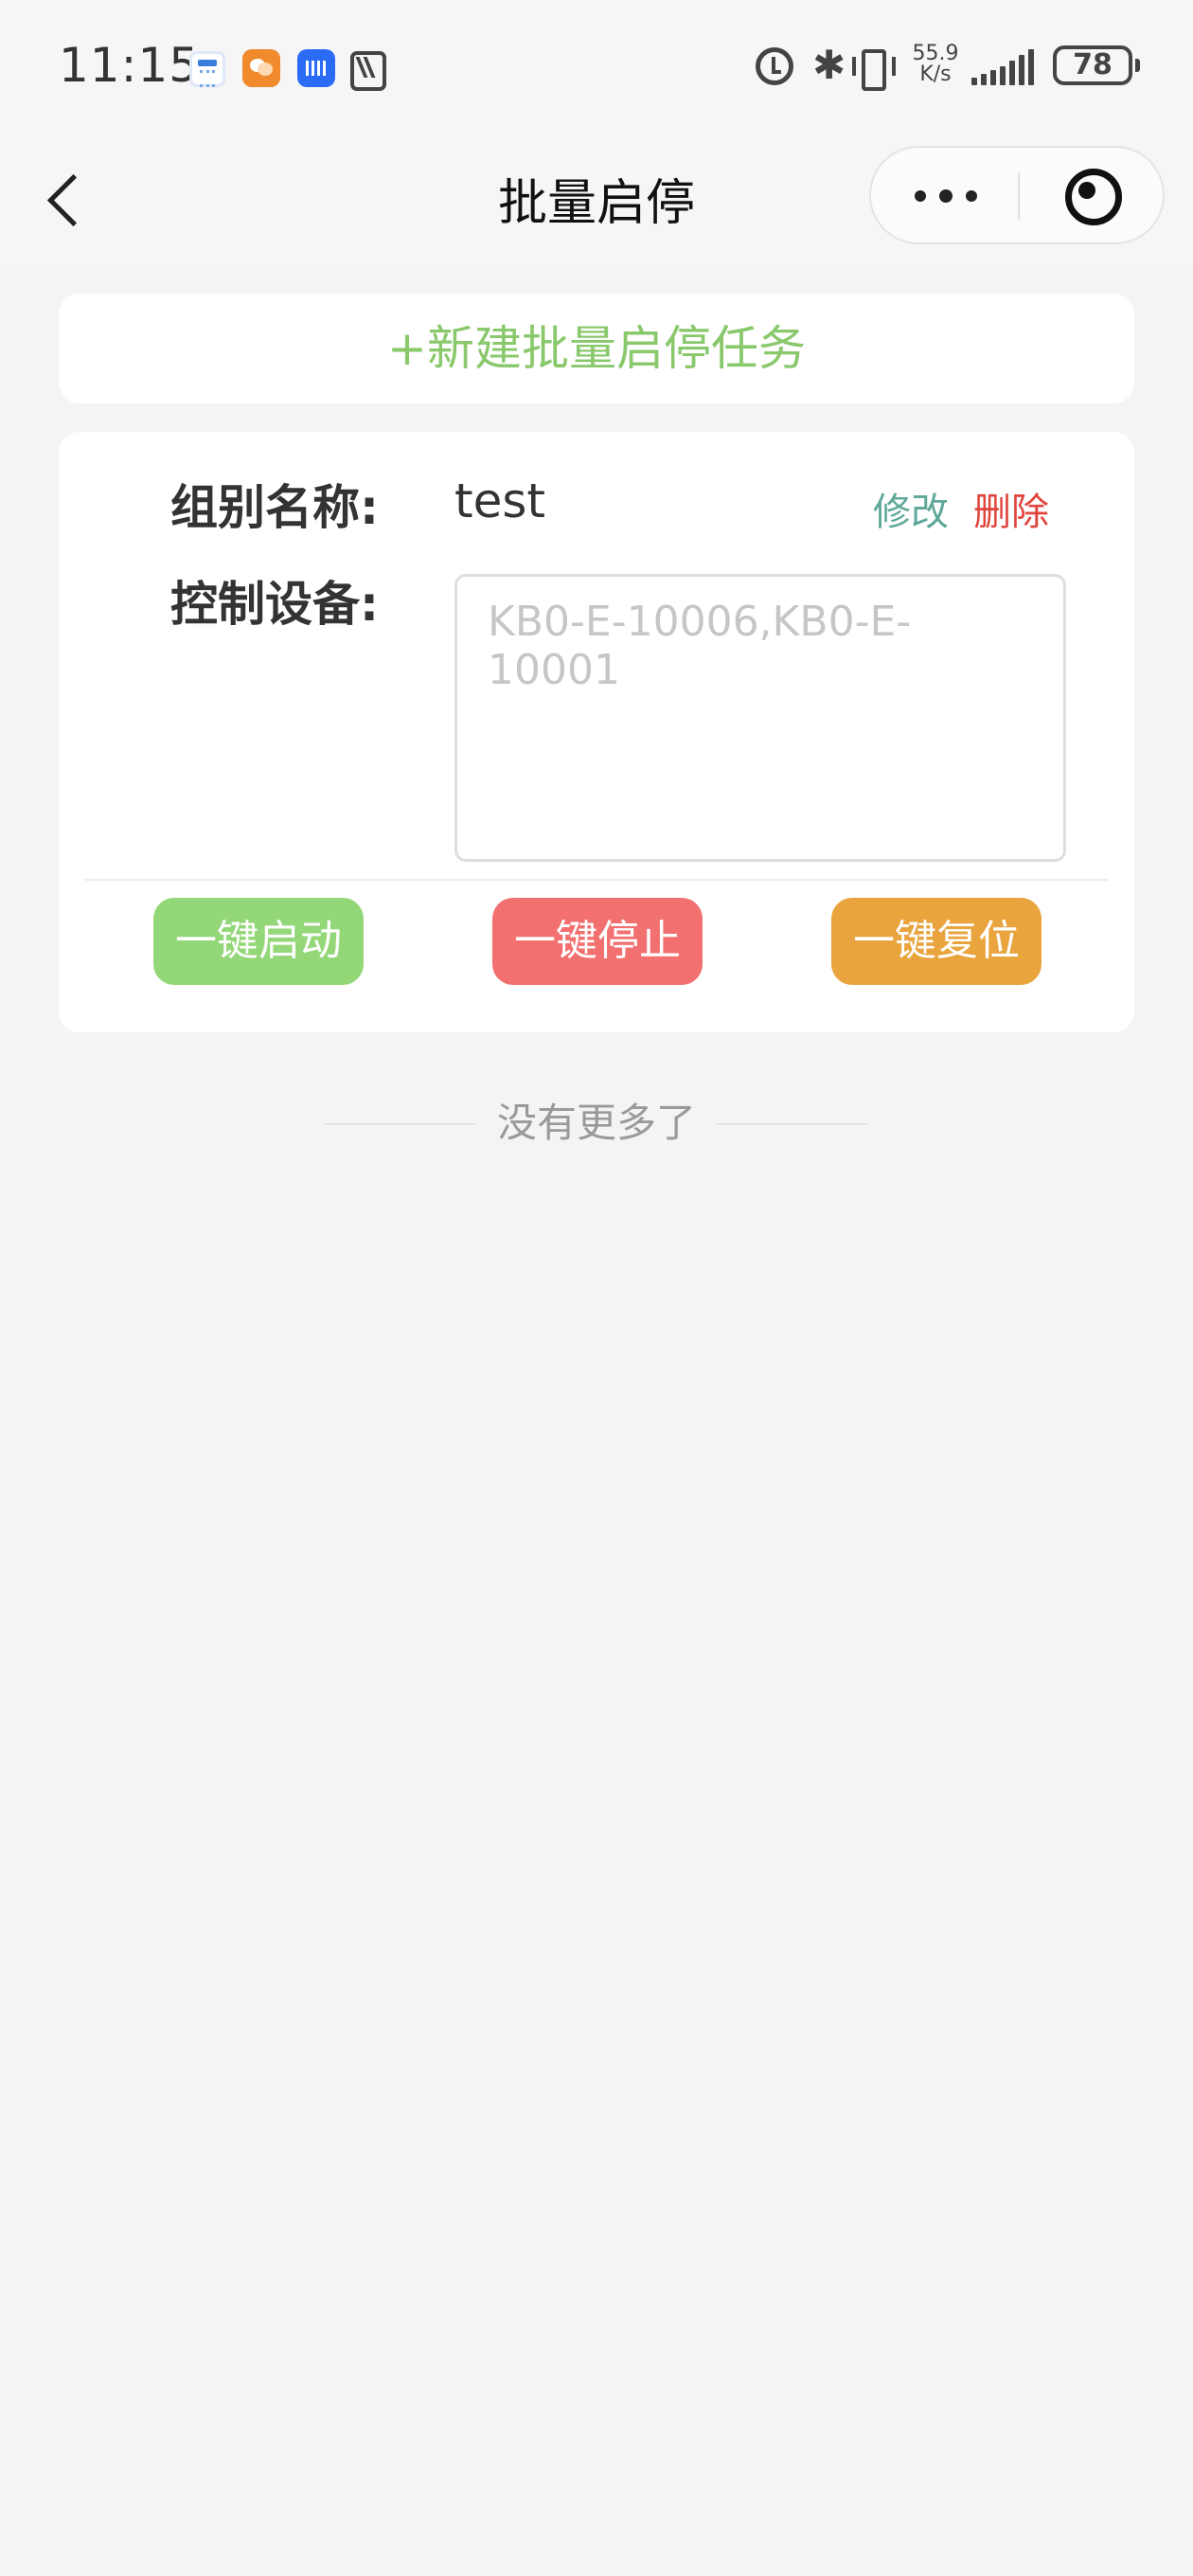 Image resolution: width=1193 pixels, height=2576 pixels. Describe the element at coordinates (873, 69) in the screenshot. I see `vibrate-icon` at that location.